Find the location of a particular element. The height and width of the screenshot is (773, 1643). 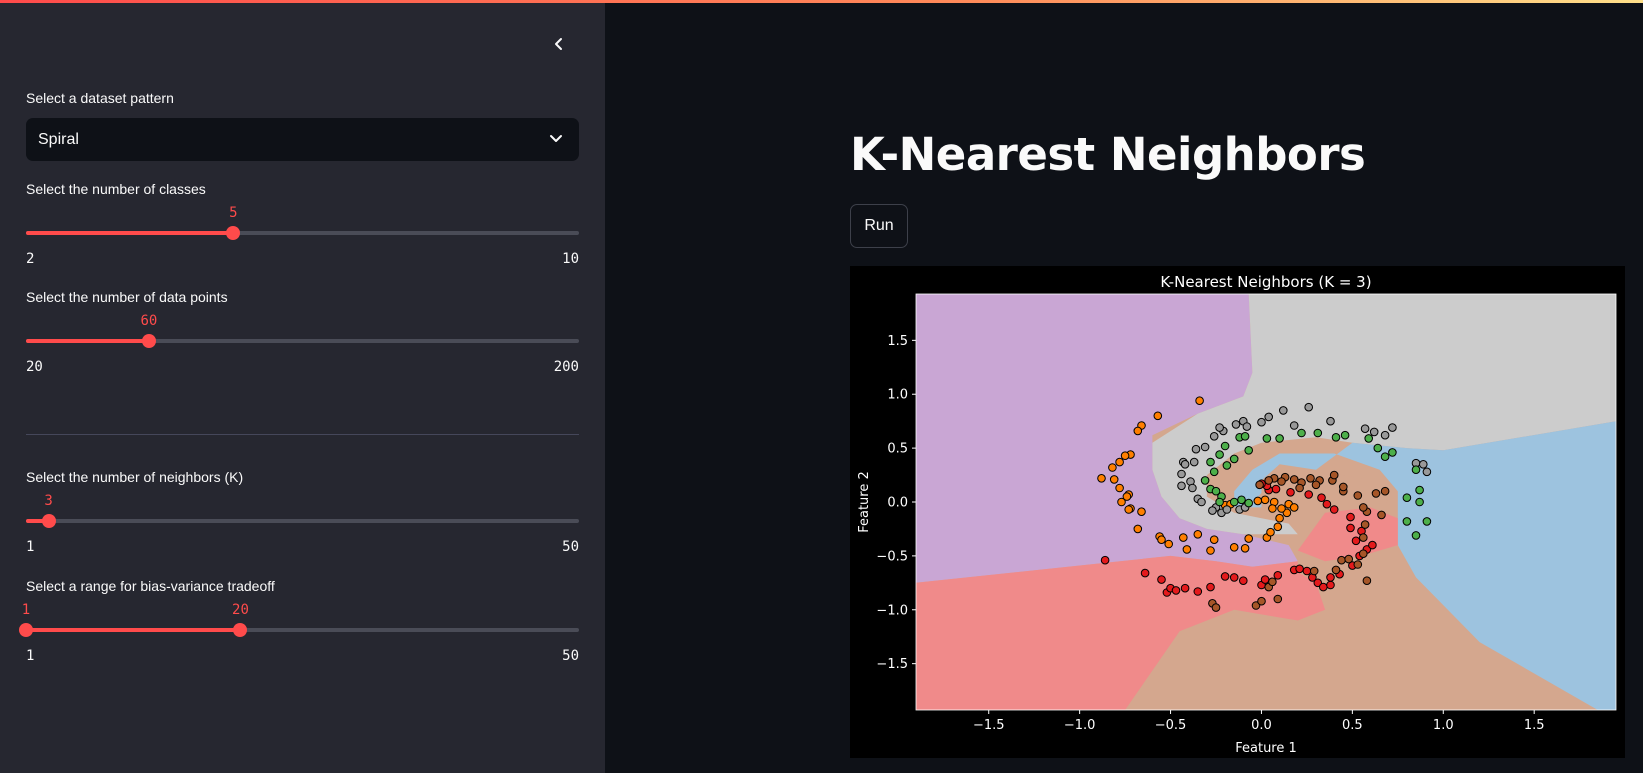

y-tick-label: 0.0 is located at coordinates (897, 503).